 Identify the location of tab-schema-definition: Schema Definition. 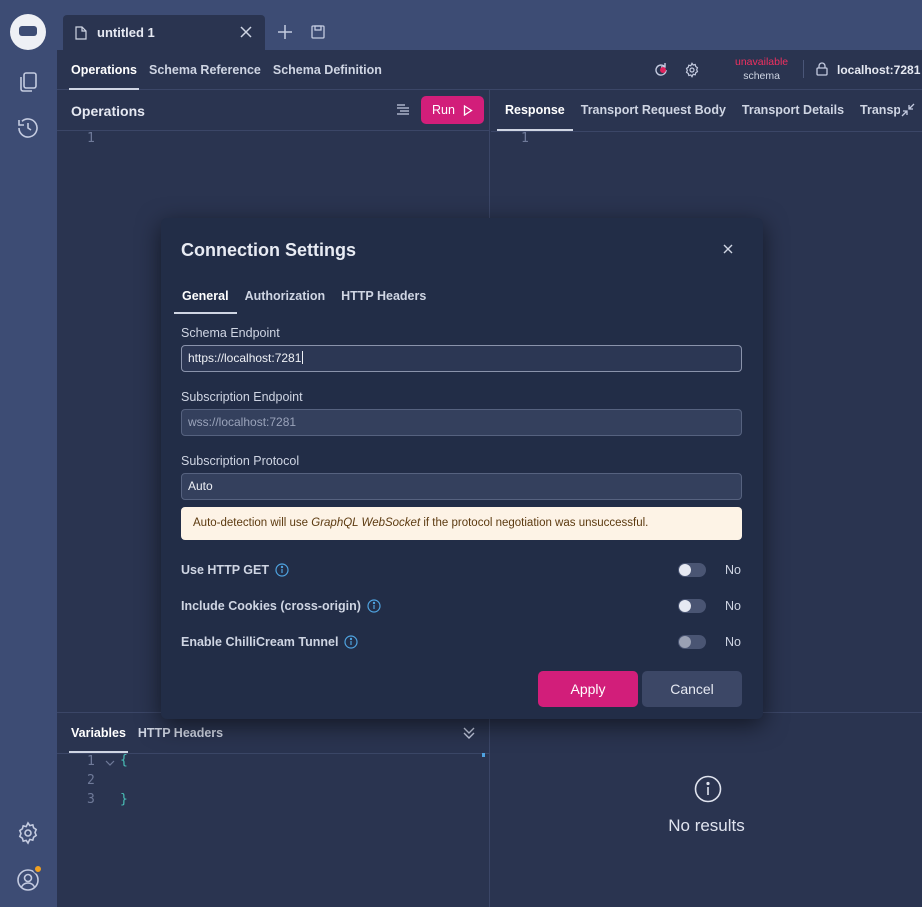
(327, 70).